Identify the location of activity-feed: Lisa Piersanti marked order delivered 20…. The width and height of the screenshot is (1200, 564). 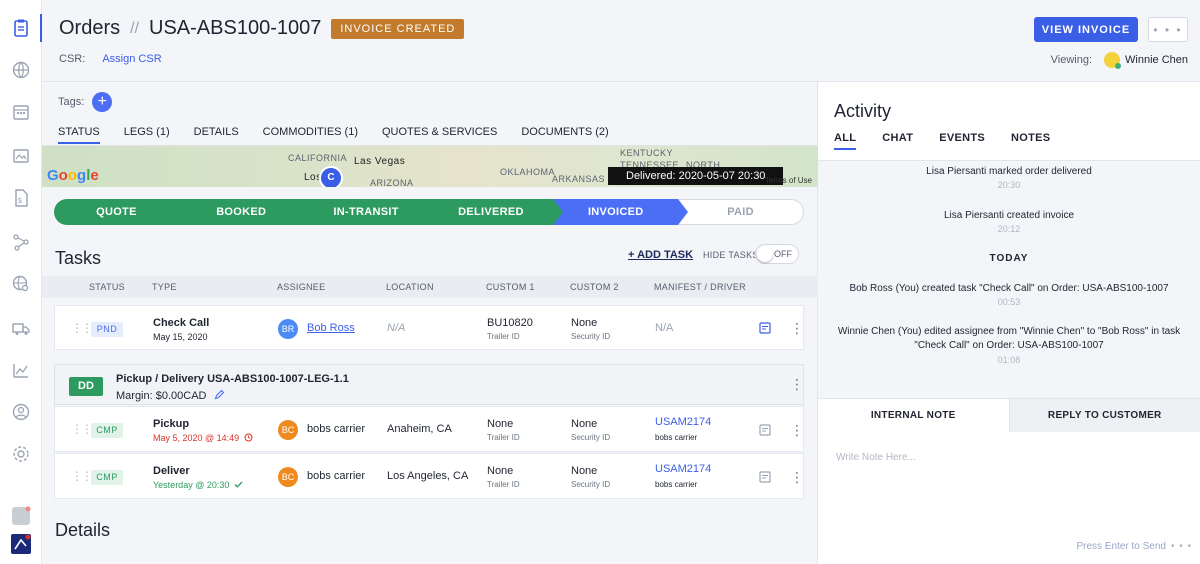
(1009, 279).